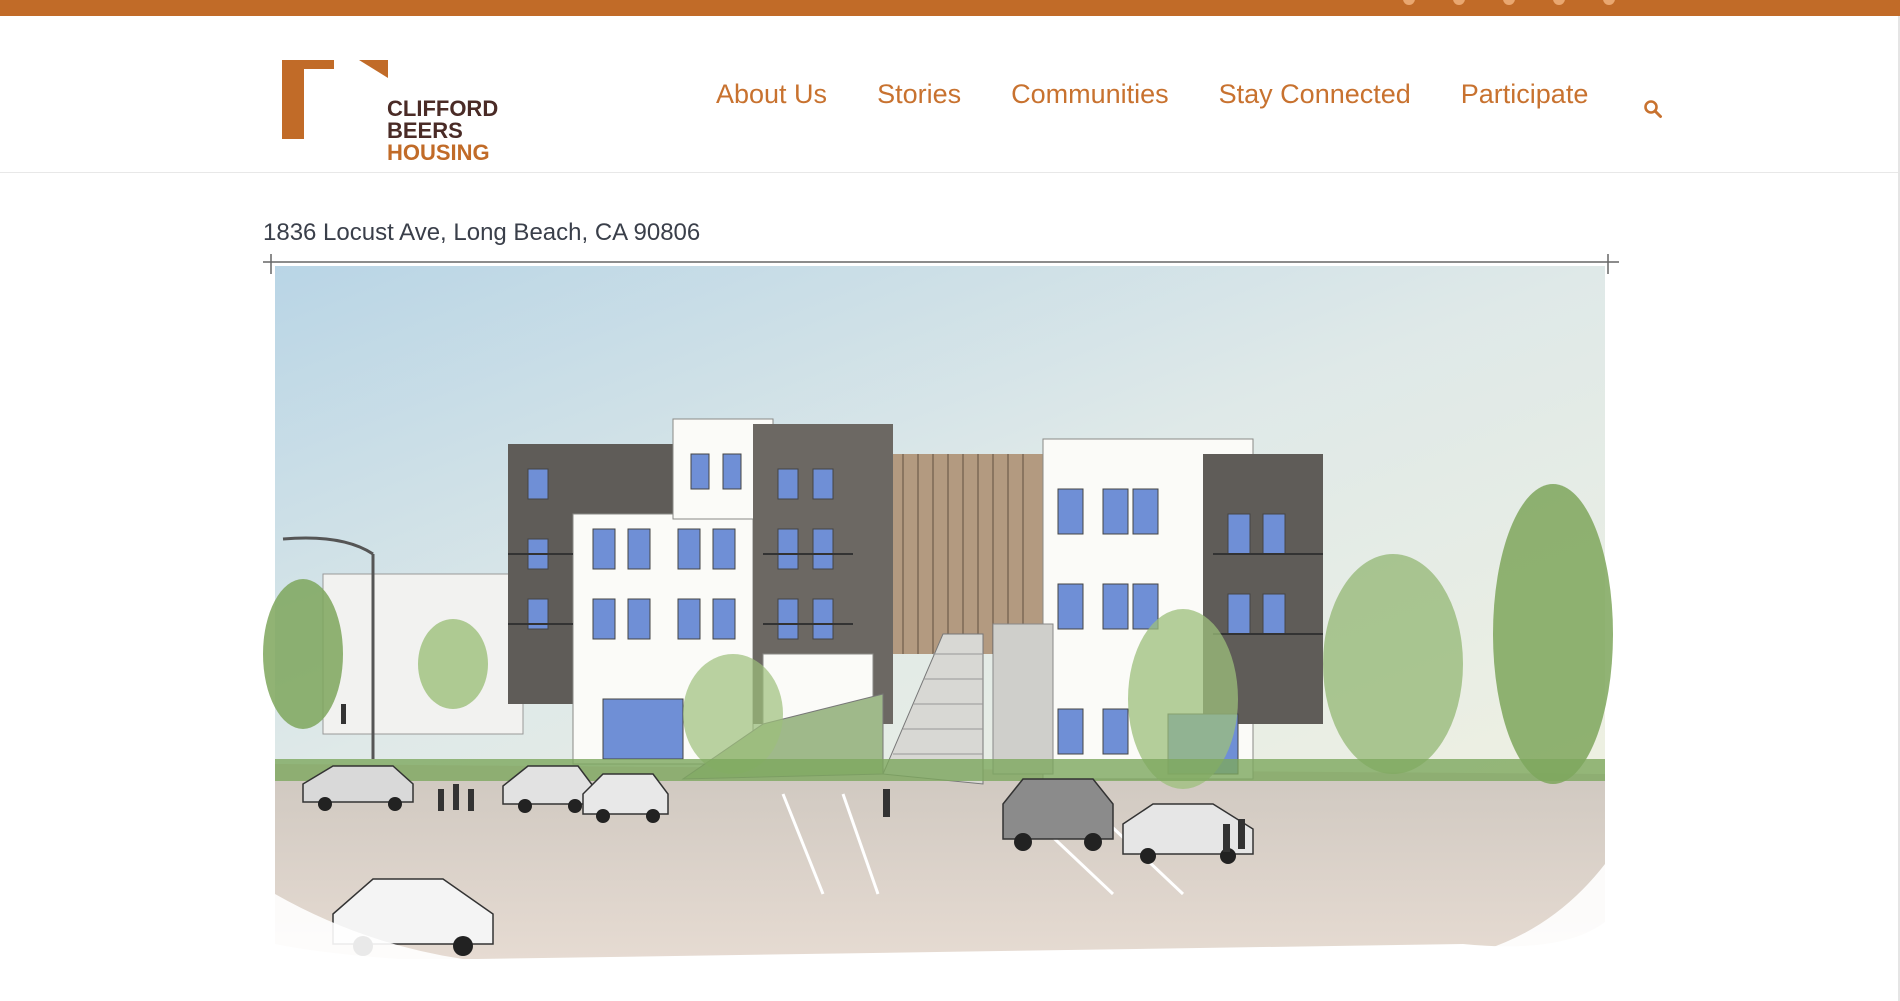  What do you see at coordinates (443, 108) in the screenshot?
I see `logo-text-line1: CLIFFORD` at bounding box center [443, 108].